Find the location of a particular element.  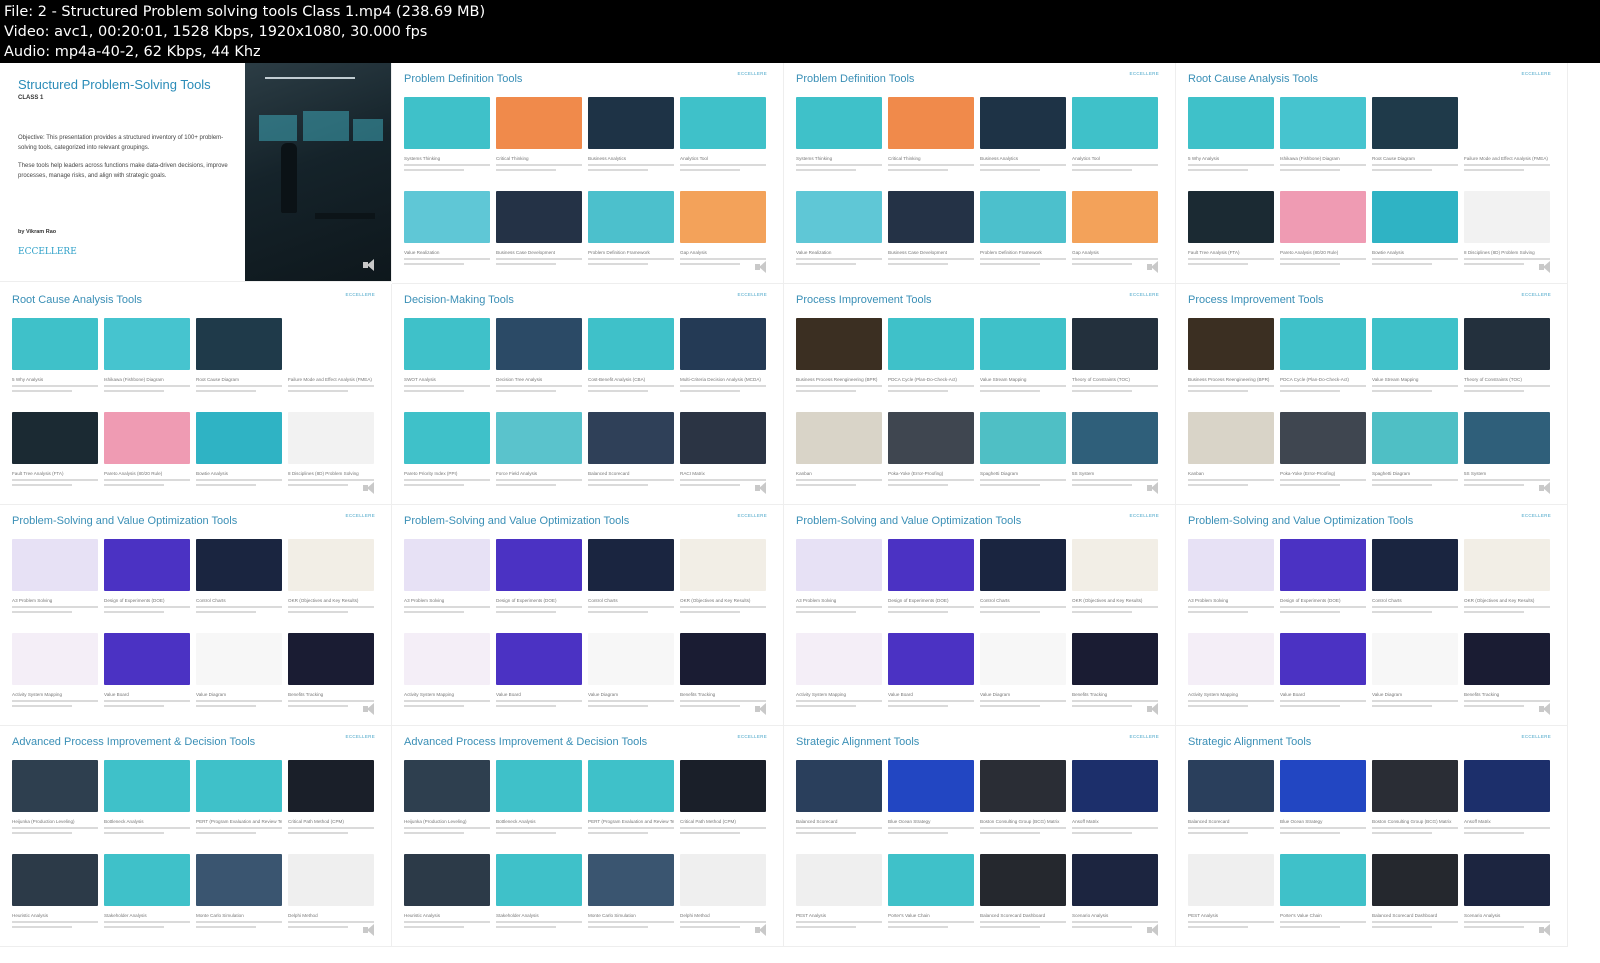

tool-label: PEST Analysis is located at coordinates (1203, 915).